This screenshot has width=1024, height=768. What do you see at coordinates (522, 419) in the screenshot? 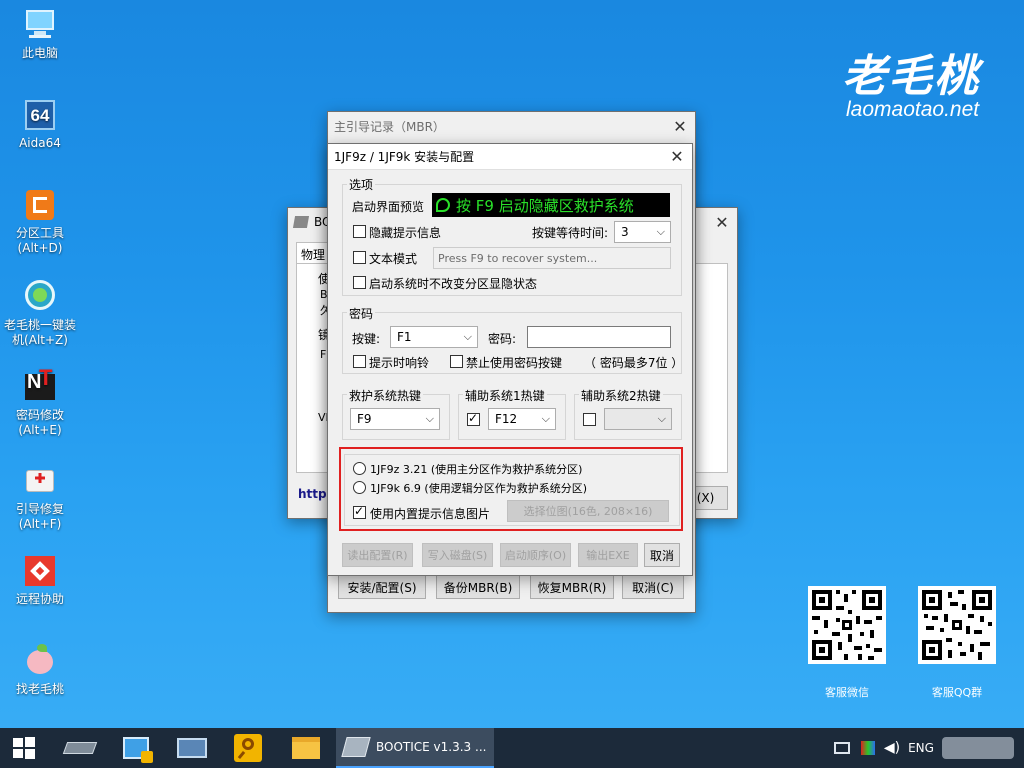
I see `aux1-hotkey-select: F12 ⌵` at bounding box center [522, 419].